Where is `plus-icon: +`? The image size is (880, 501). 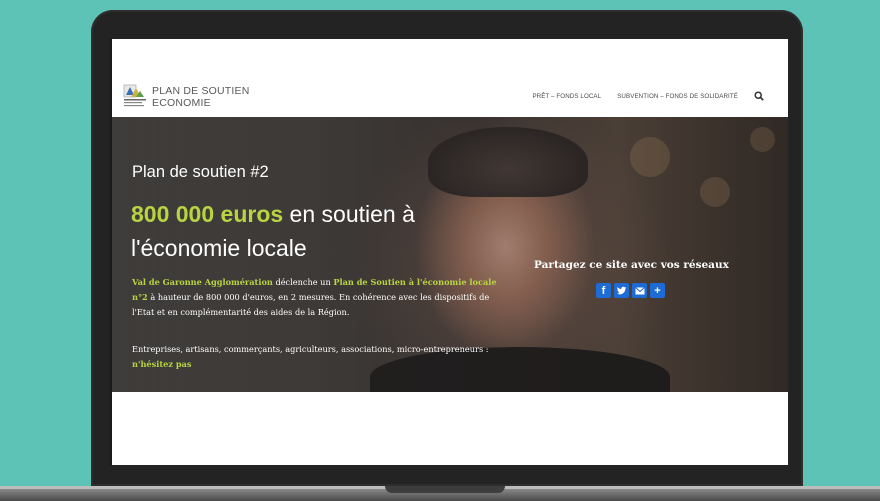
plus-icon: + is located at coordinates (657, 290).